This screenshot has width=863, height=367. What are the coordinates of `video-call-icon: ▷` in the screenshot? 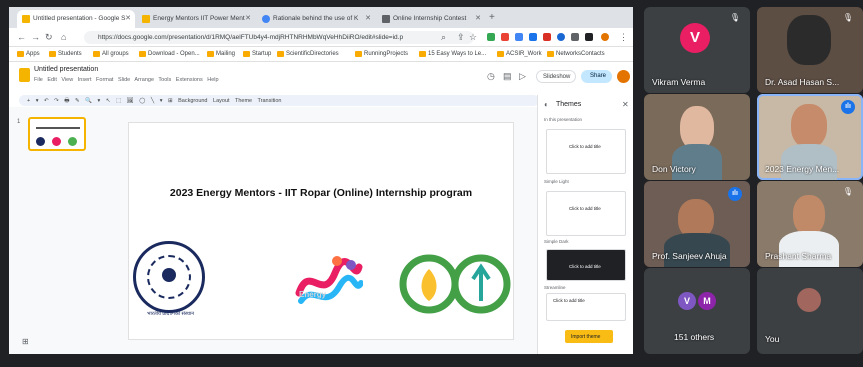 It's located at (522, 76).